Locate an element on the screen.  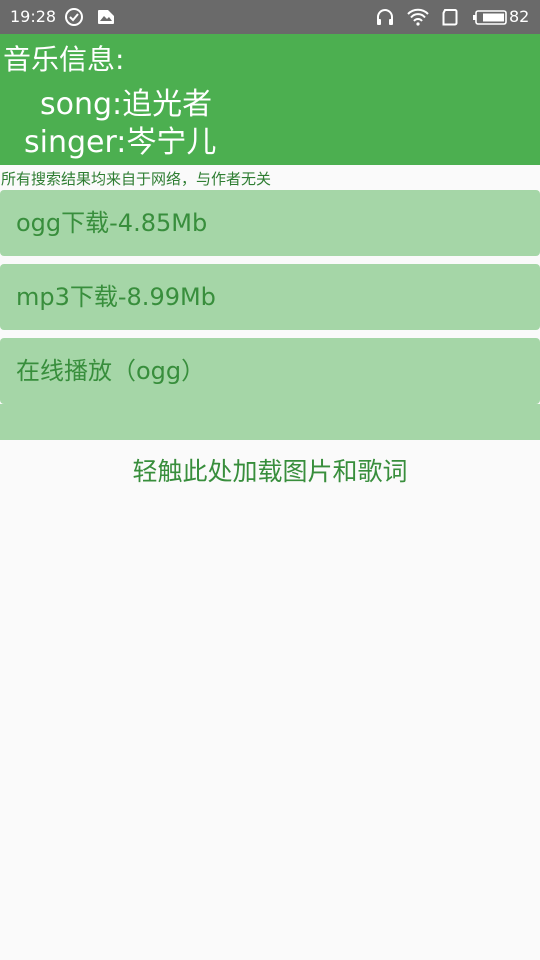
check-circle-icon is located at coordinates (74, 17).